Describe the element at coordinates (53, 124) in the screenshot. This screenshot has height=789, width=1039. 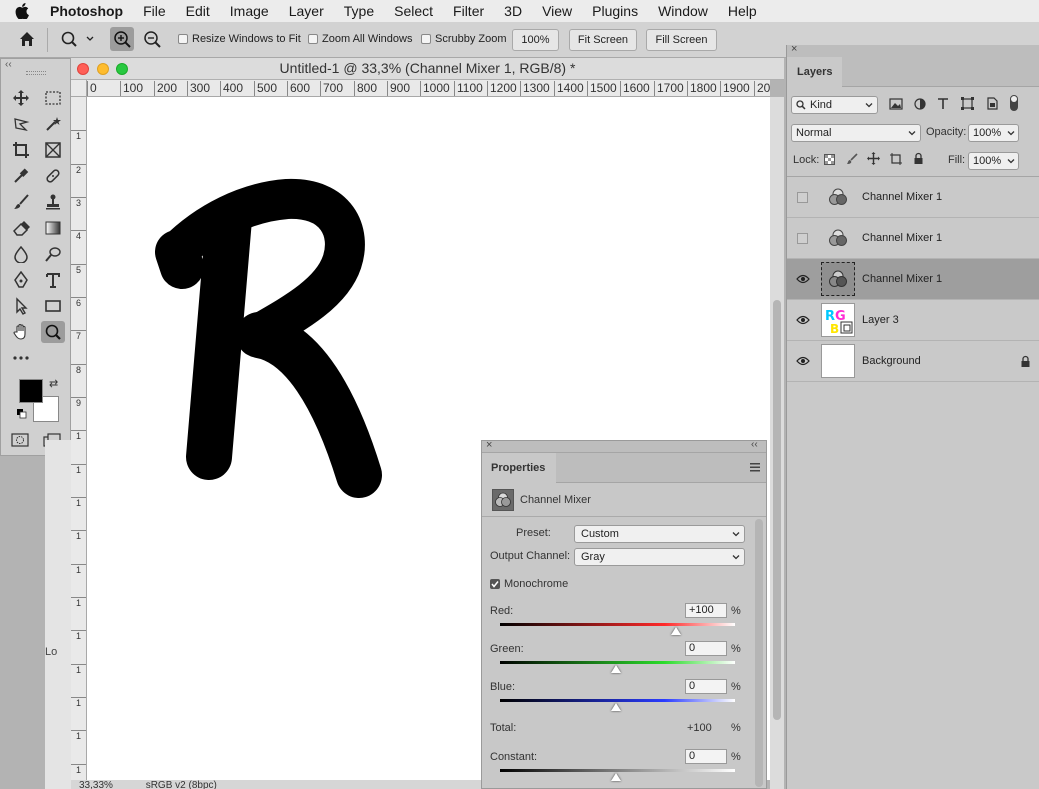
I see `magic-wand-tool-icon` at that location.